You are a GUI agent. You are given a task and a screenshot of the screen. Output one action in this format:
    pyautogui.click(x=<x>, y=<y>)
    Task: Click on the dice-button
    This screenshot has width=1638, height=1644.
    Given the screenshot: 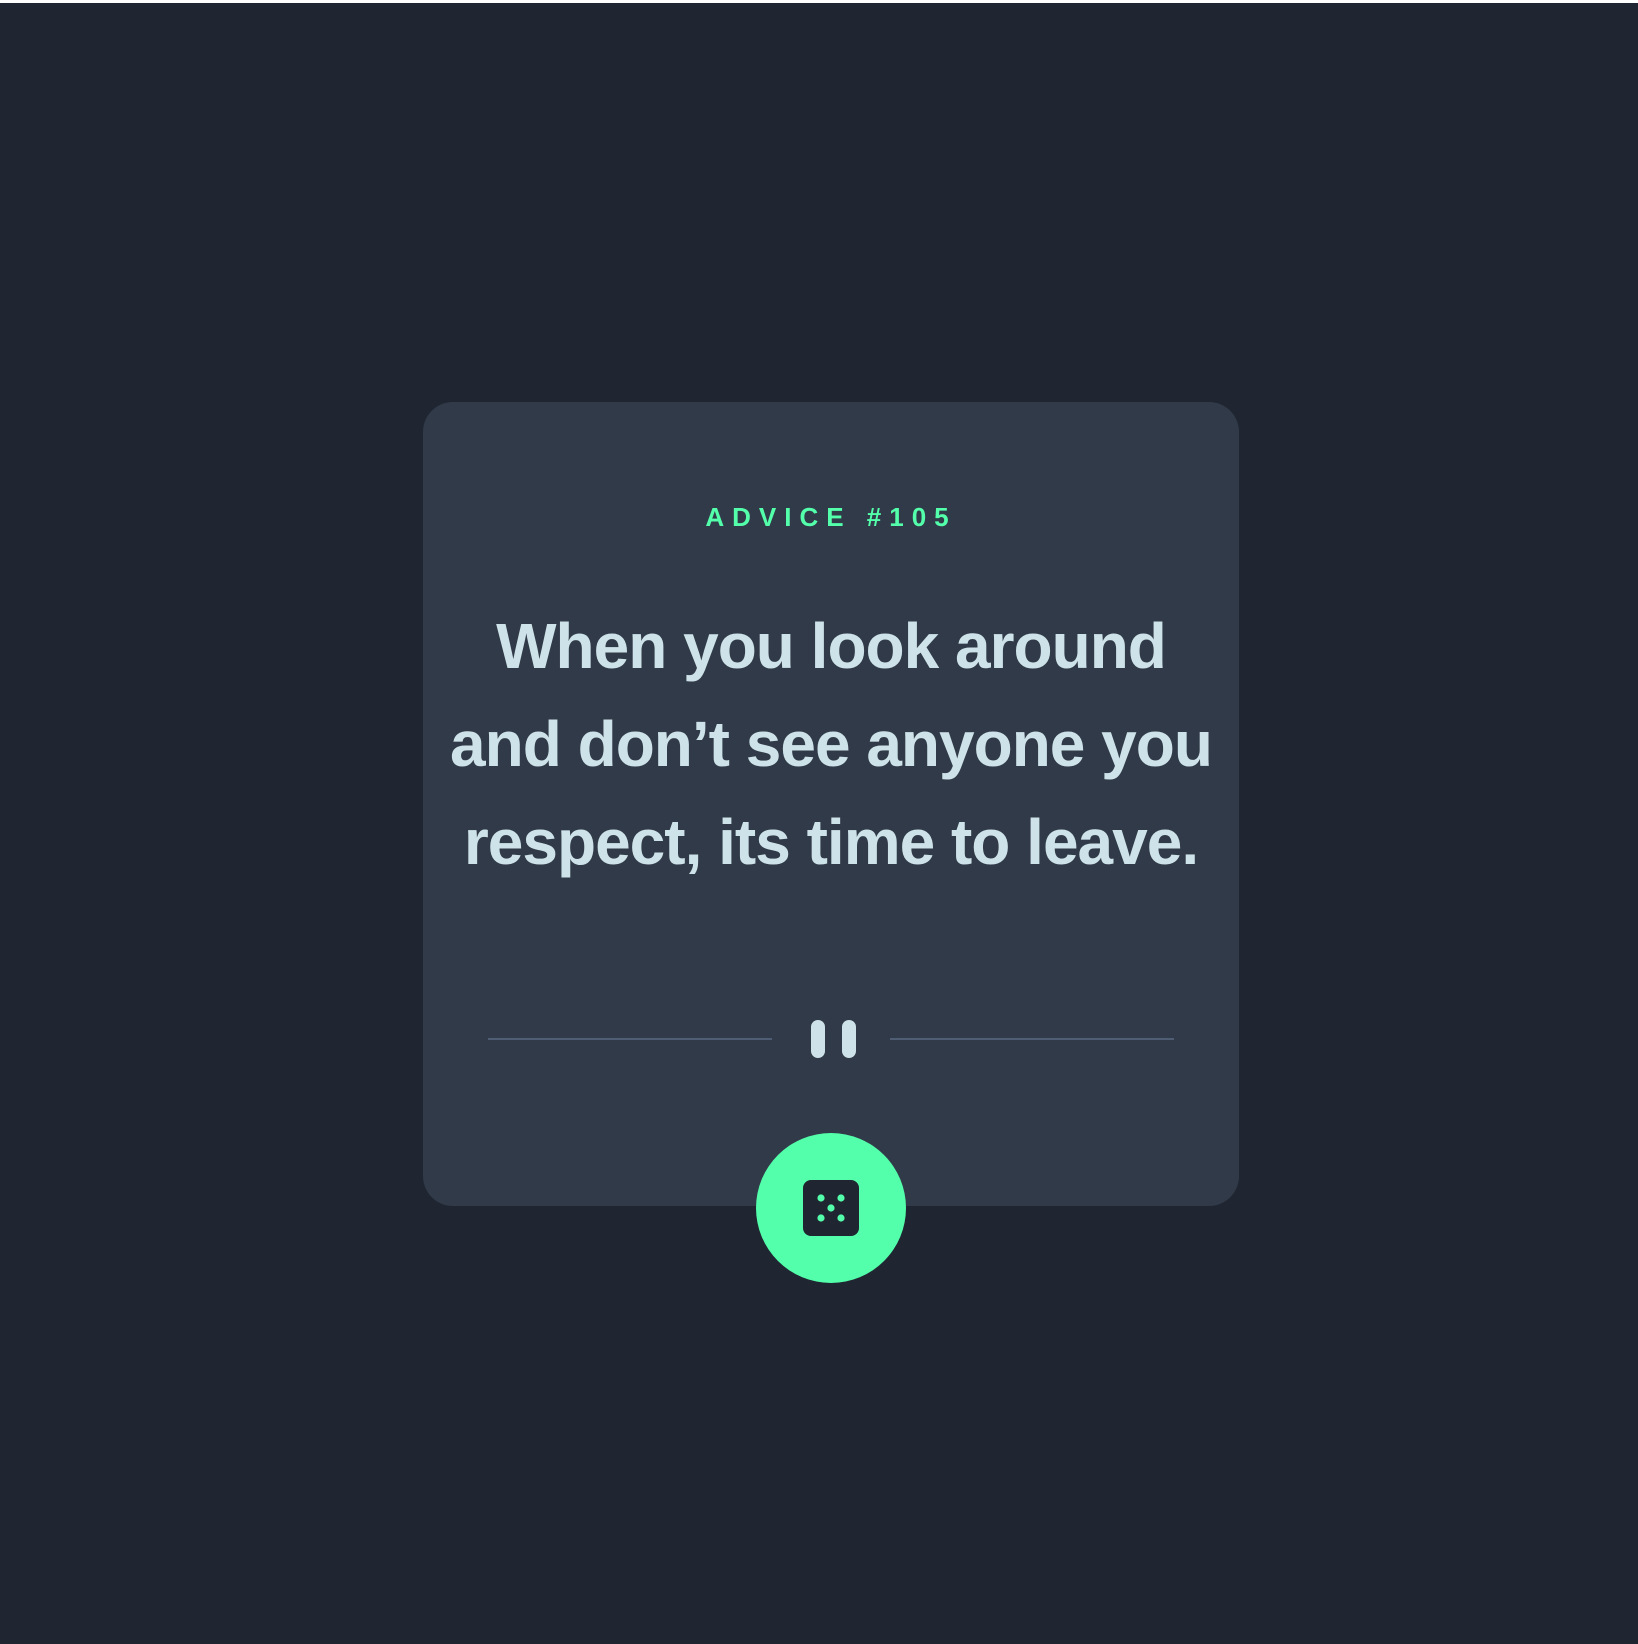 What is the action you would take?
    pyautogui.click(x=831, y=1208)
    